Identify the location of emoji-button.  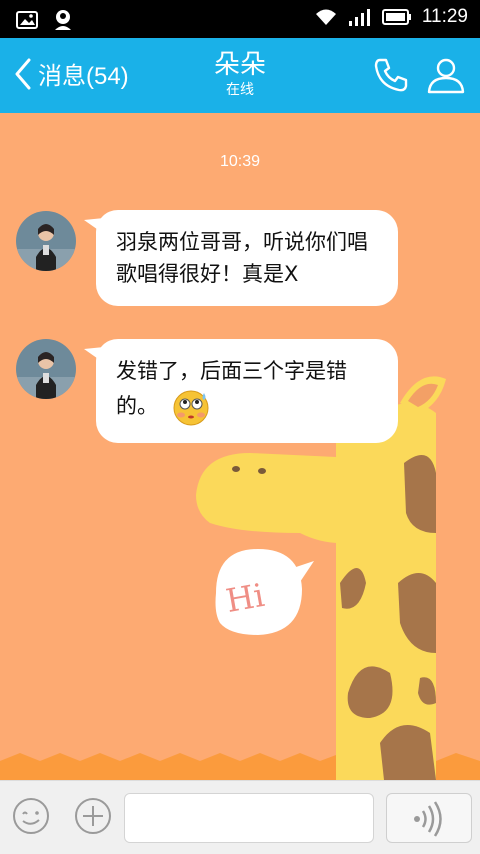
(31, 818).